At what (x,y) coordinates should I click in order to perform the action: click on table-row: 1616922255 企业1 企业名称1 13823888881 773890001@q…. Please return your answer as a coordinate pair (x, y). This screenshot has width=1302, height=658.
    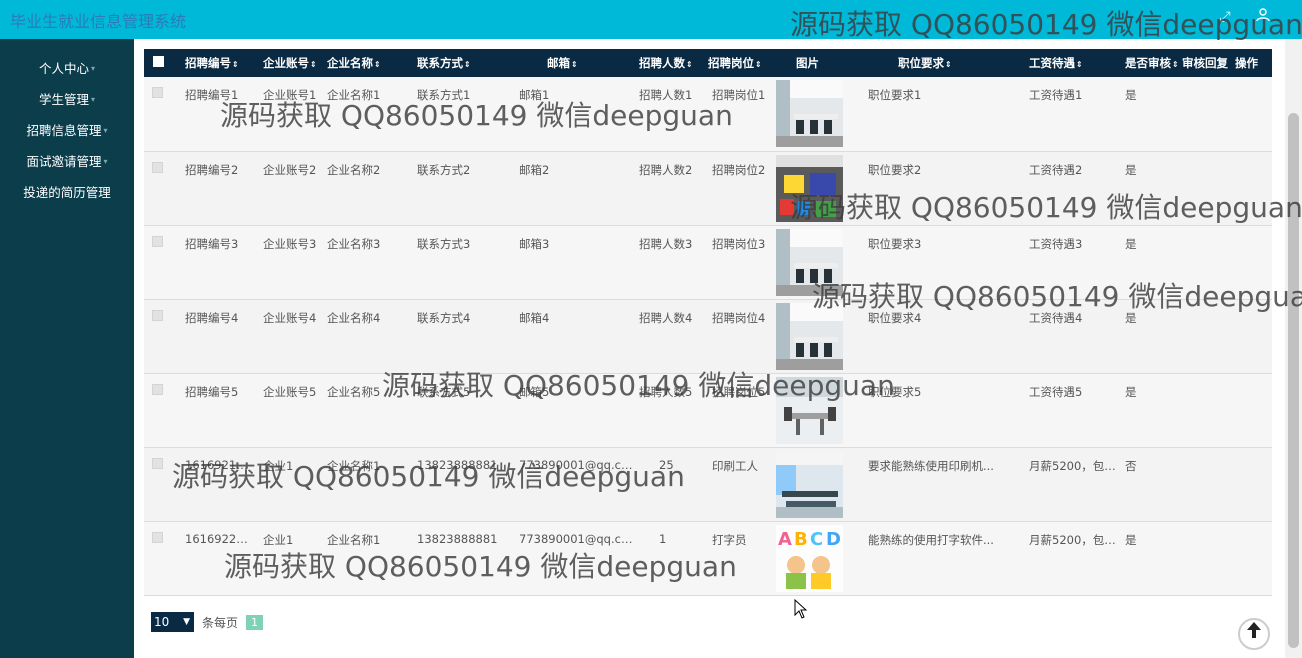
    Looking at the image, I should click on (708, 558).